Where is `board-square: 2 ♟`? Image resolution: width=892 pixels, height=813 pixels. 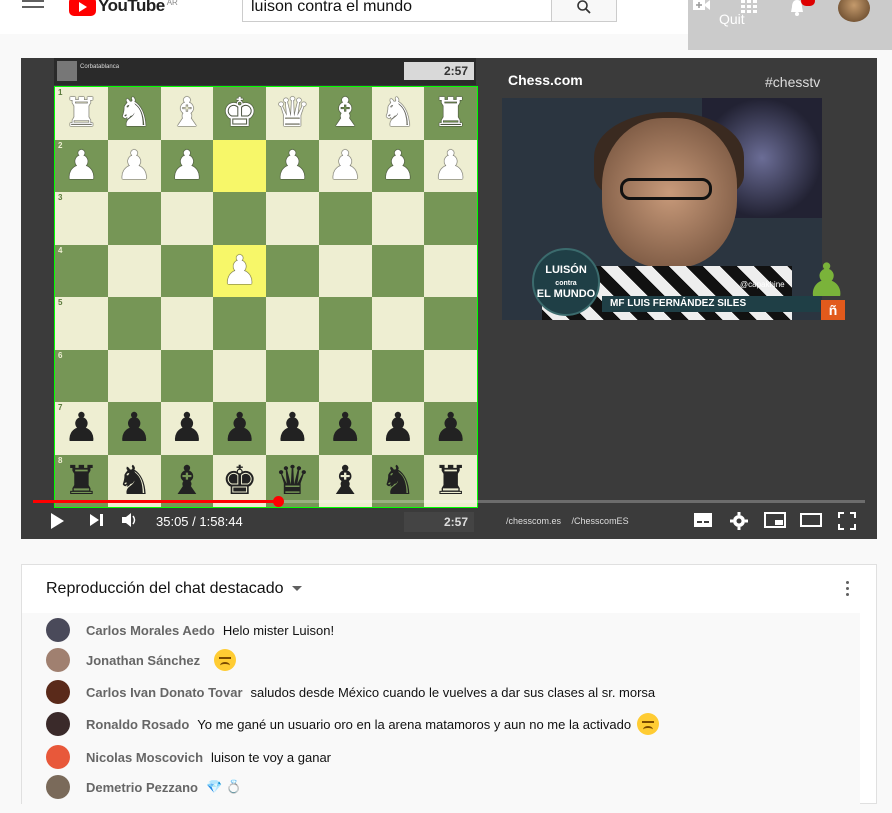 board-square: 2 ♟ is located at coordinates (81, 165).